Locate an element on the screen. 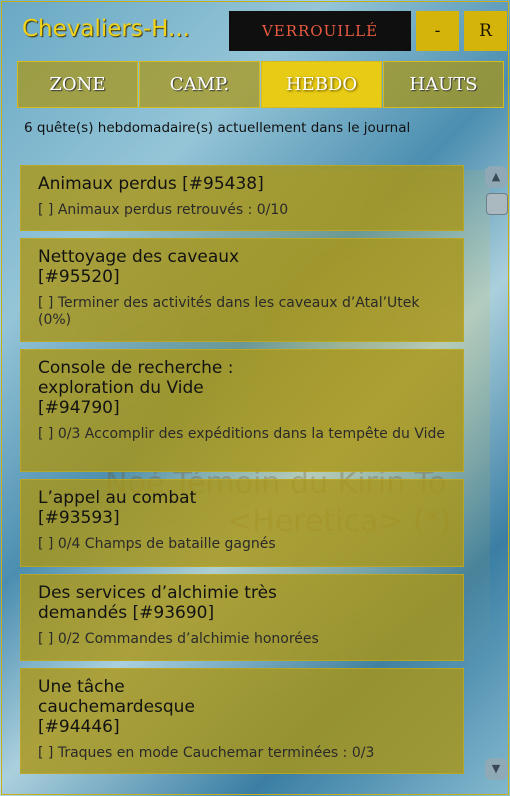 Image resolution: width=510 pixels, height=796 pixels. quest-id: [#93593] is located at coordinates (79, 518).